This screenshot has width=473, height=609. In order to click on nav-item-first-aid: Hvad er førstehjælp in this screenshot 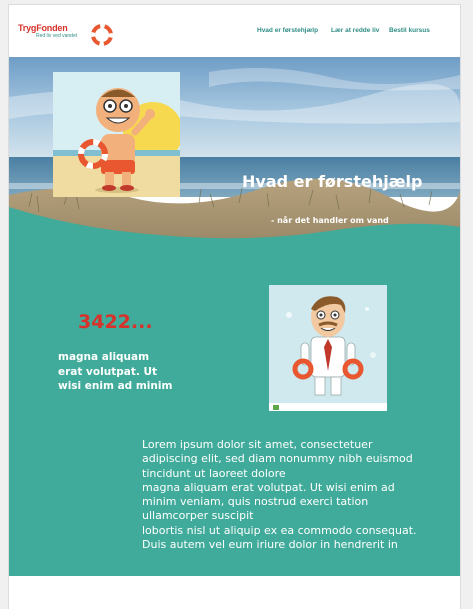, I will do `click(287, 30)`.